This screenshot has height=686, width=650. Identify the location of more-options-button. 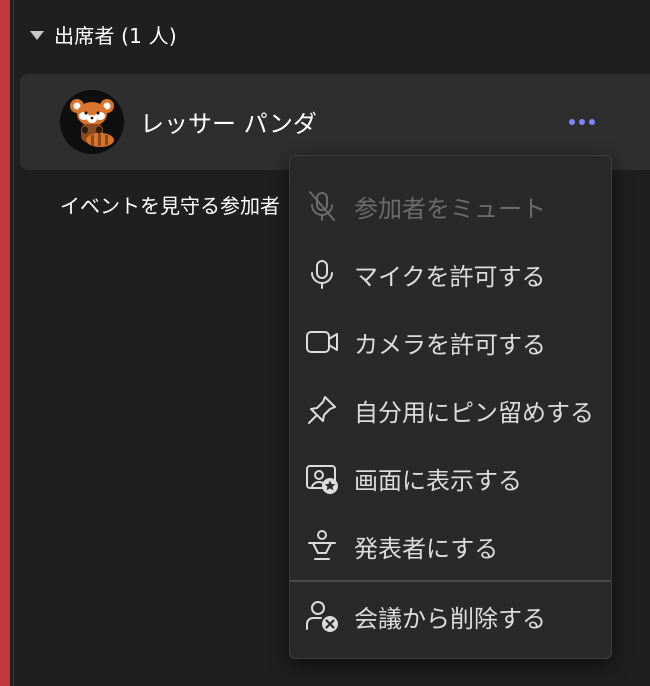
(582, 122).